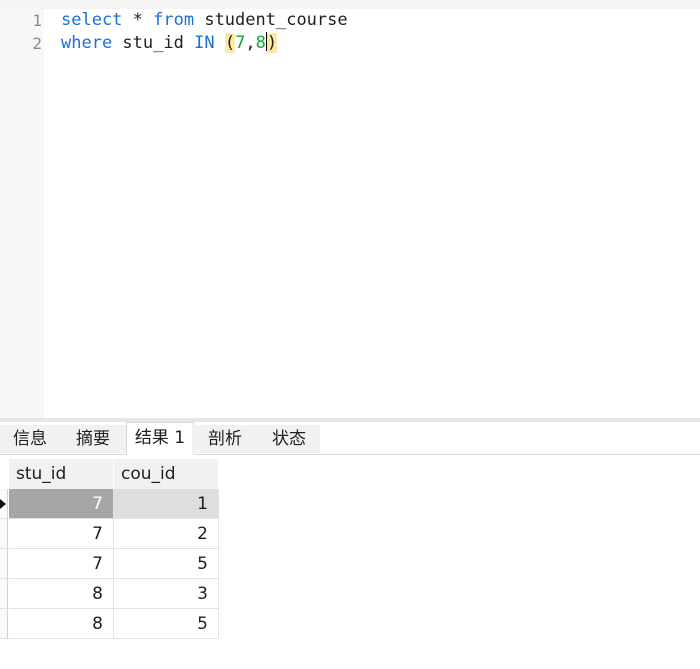 The image size is (700, 669). What do you see at coordinates (289, 439) in the screenshot?
I see `tab-status: 状态` at bounding box center [289, 439].